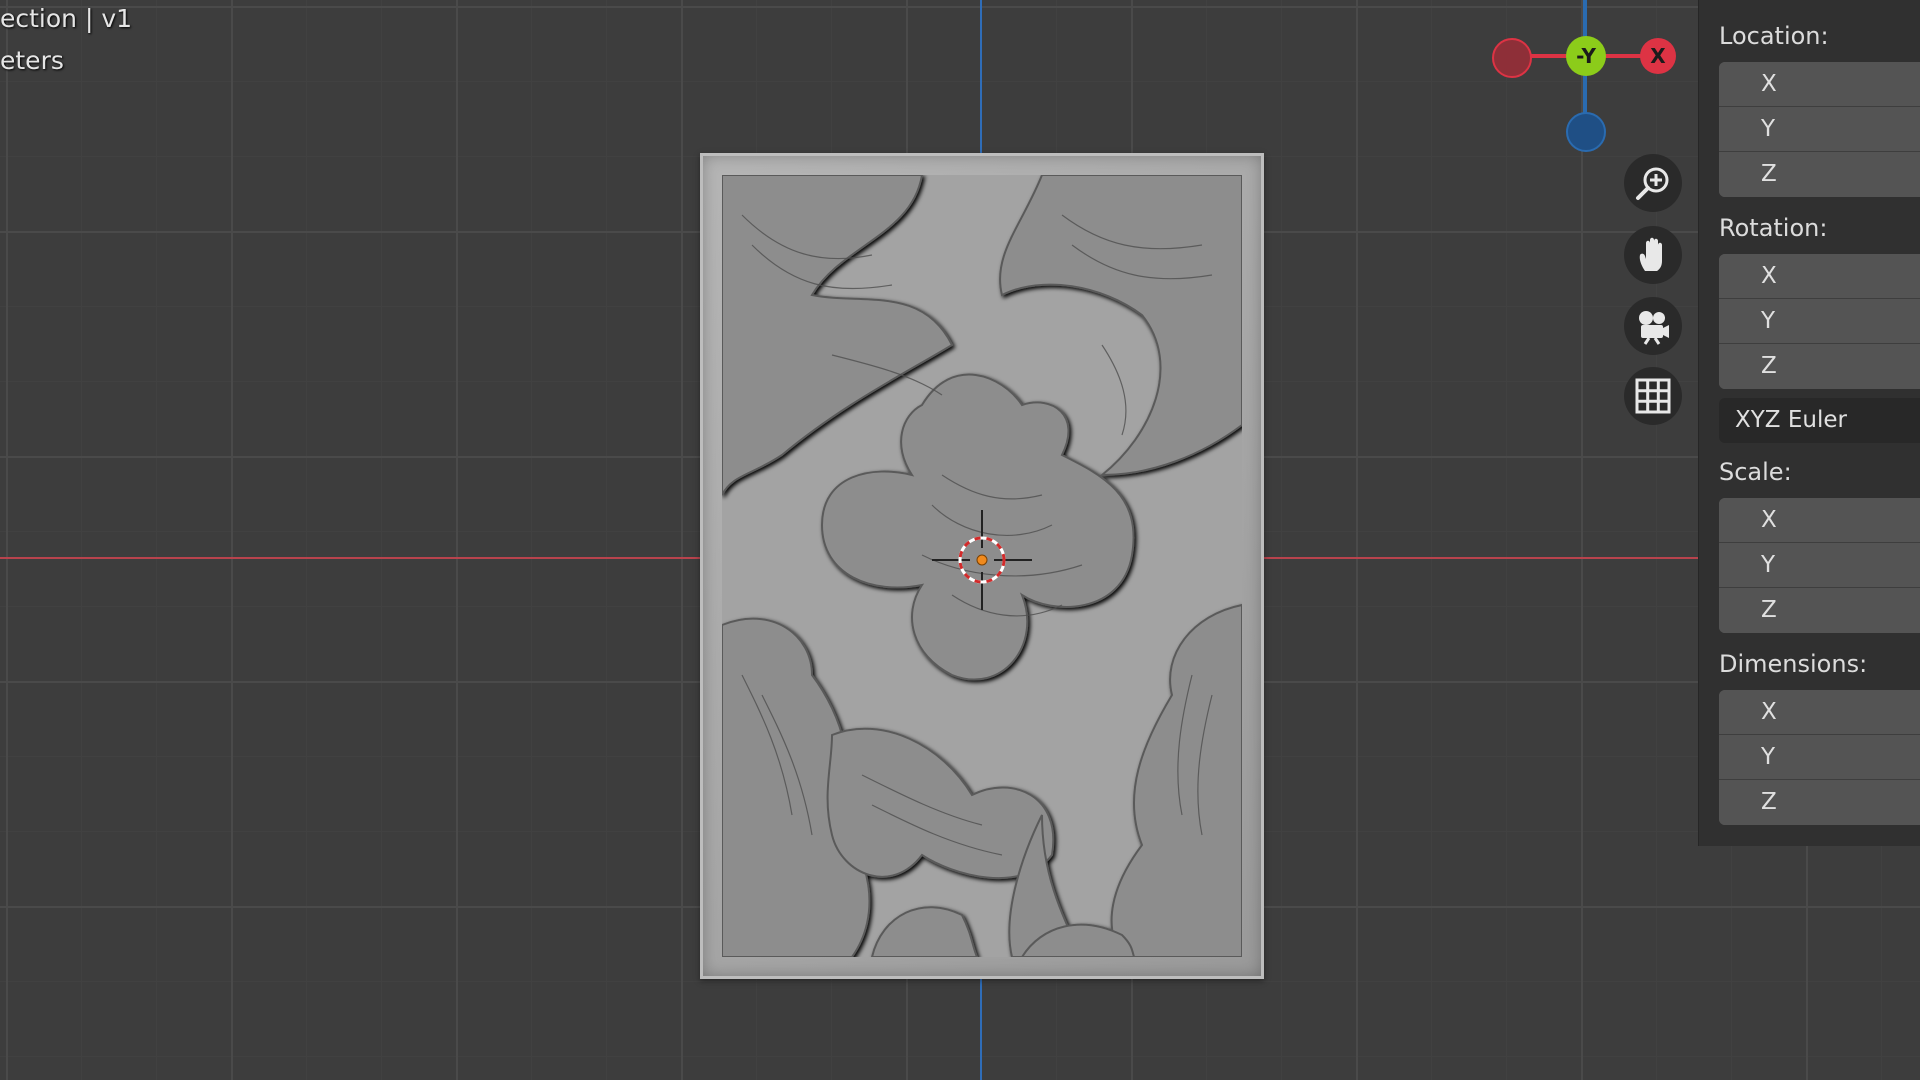  Describe the element at coordinates (1650, 254) in the screenshot. I see `pan-hand-icon` at that location.